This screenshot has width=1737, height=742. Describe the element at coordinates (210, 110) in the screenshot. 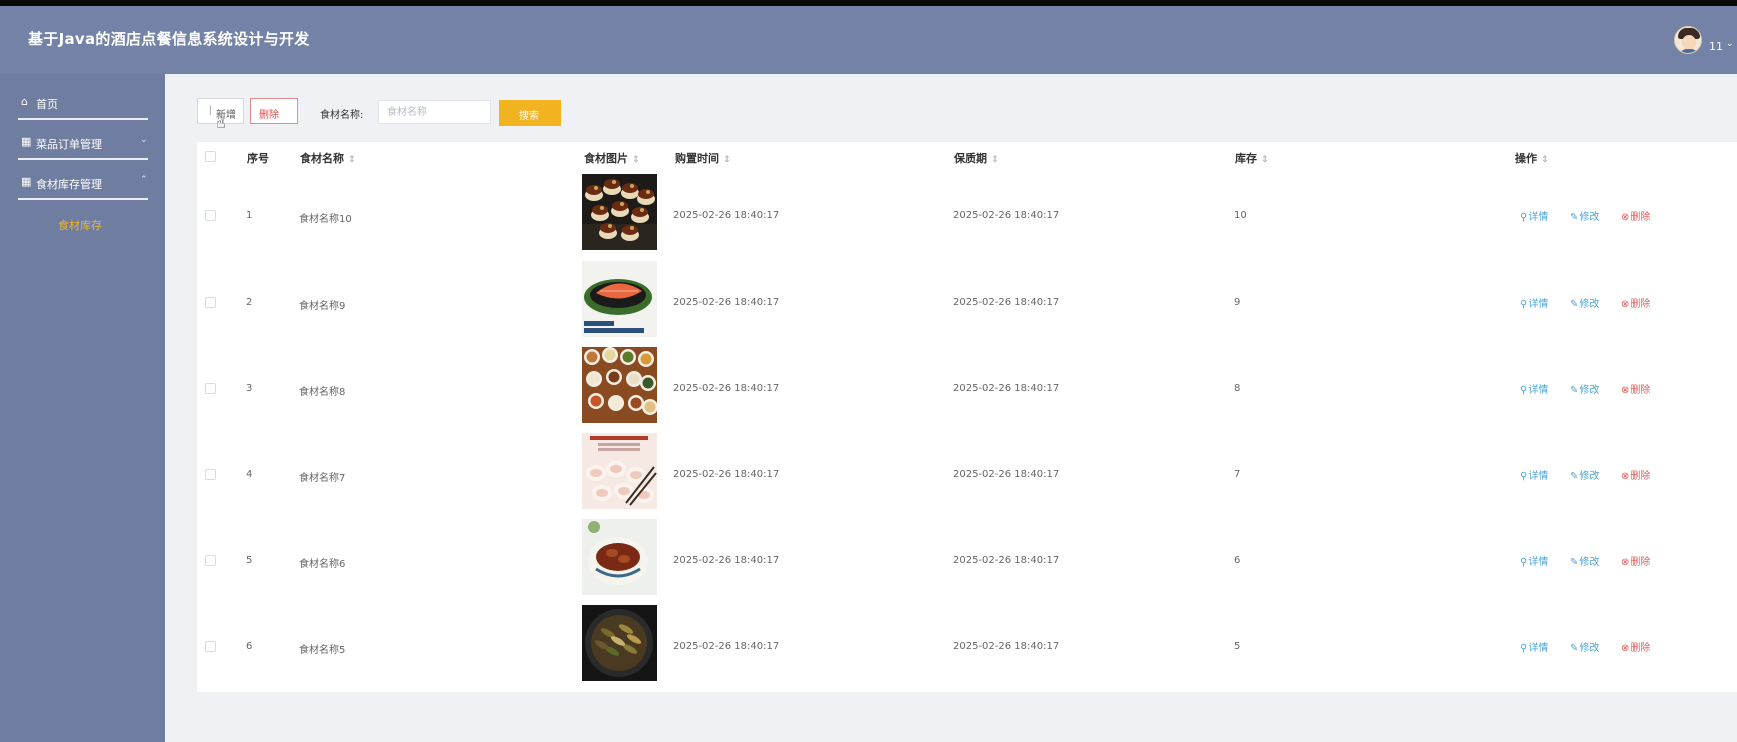

I see `text-cursor-mark: |` at that location.